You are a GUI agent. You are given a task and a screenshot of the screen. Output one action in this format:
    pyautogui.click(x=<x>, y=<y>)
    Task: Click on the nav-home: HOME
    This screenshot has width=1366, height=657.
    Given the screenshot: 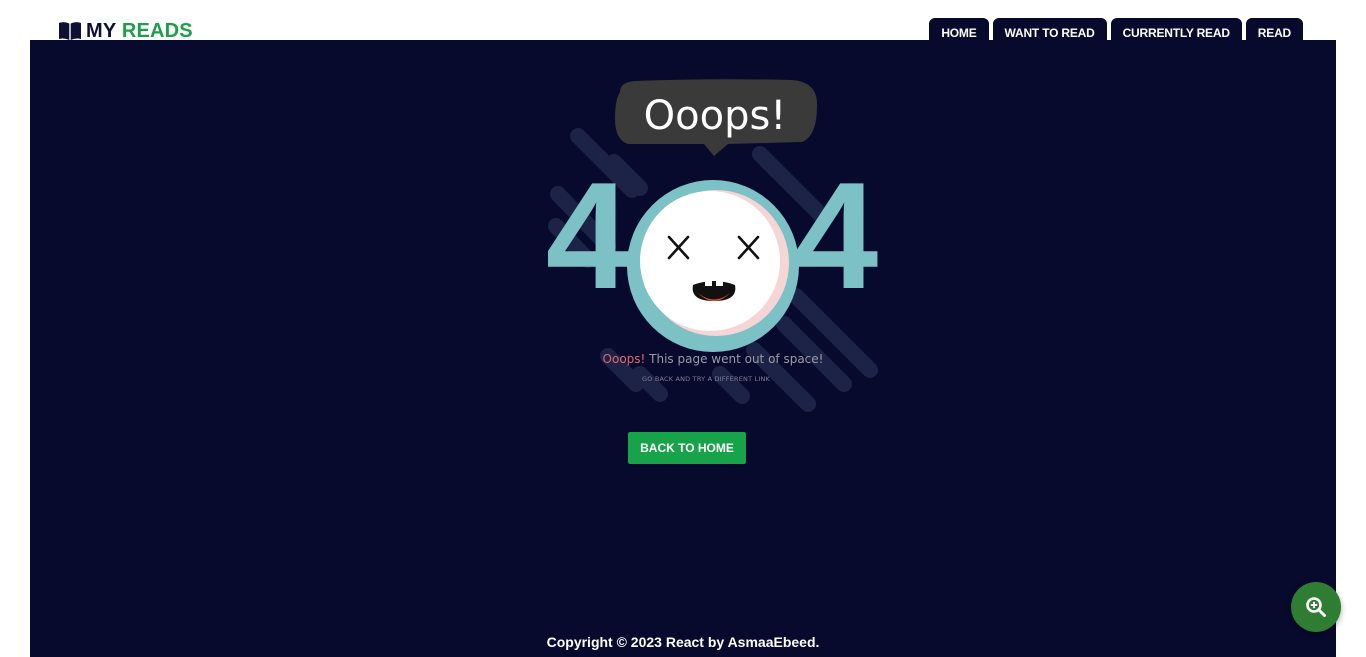 What is the action you would take?
    pyautogui.click(x=959, y=33)
    